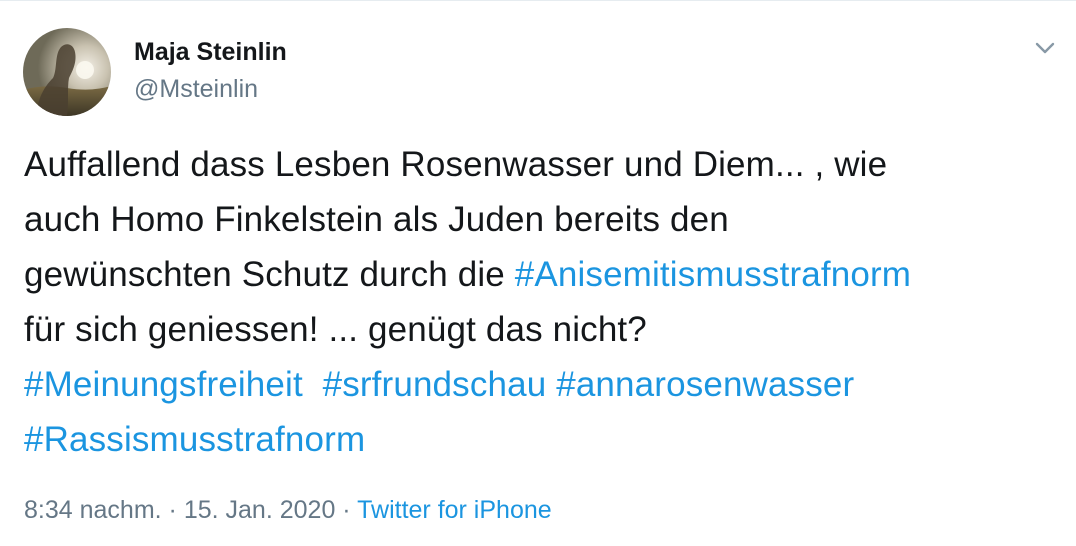 Image resolution: width=1076 pixels, height=546 pixels. Describe the element at coordinates (454, 510) in the screenshot. I see `tweet-source-link: Twitter for iPhone` at that location.